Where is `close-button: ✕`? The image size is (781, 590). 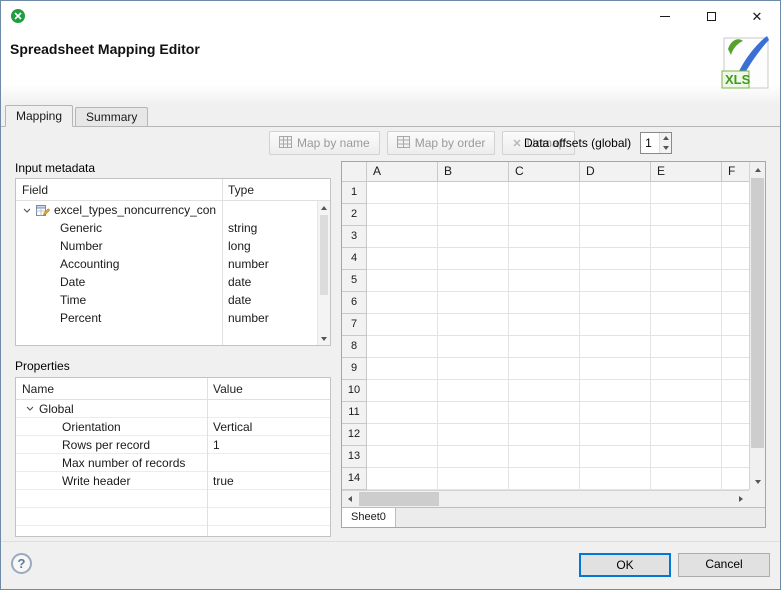 close-button: ✕ is located at coordinates (757, 16).